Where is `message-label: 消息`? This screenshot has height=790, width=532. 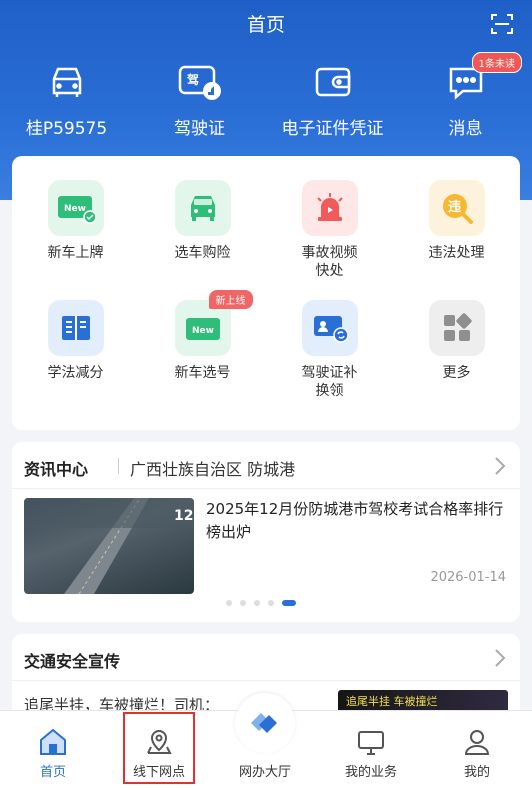
message-label: 消息 is located at coordinates (465, 129).